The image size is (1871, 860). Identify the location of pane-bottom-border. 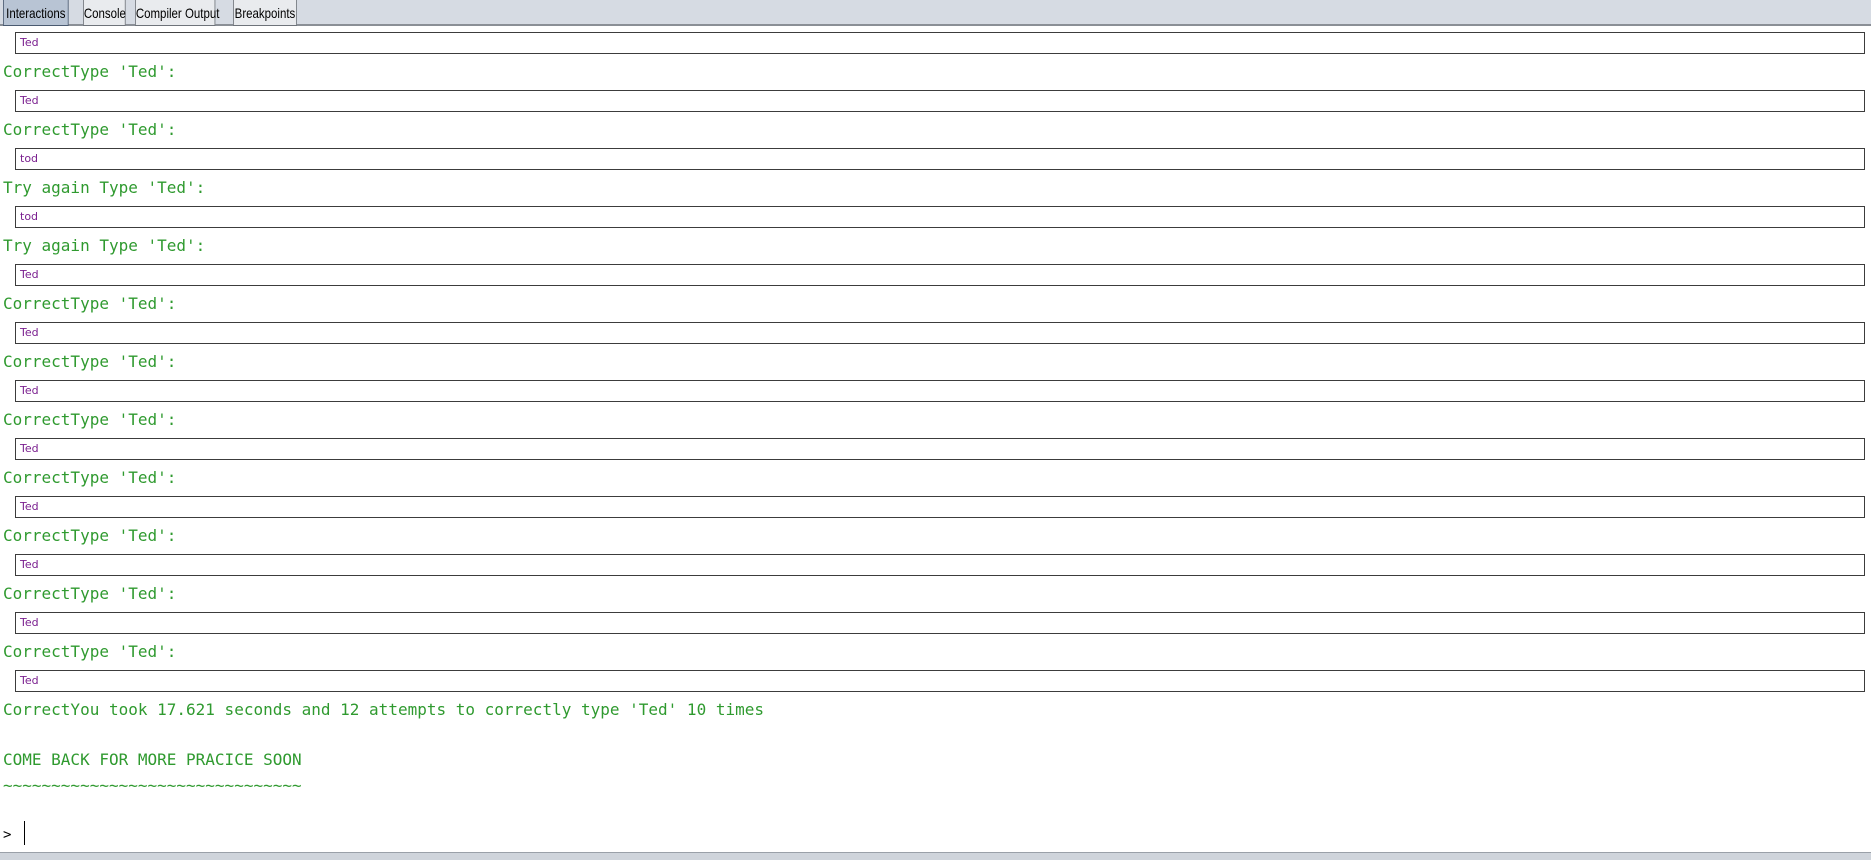
(935, 856).